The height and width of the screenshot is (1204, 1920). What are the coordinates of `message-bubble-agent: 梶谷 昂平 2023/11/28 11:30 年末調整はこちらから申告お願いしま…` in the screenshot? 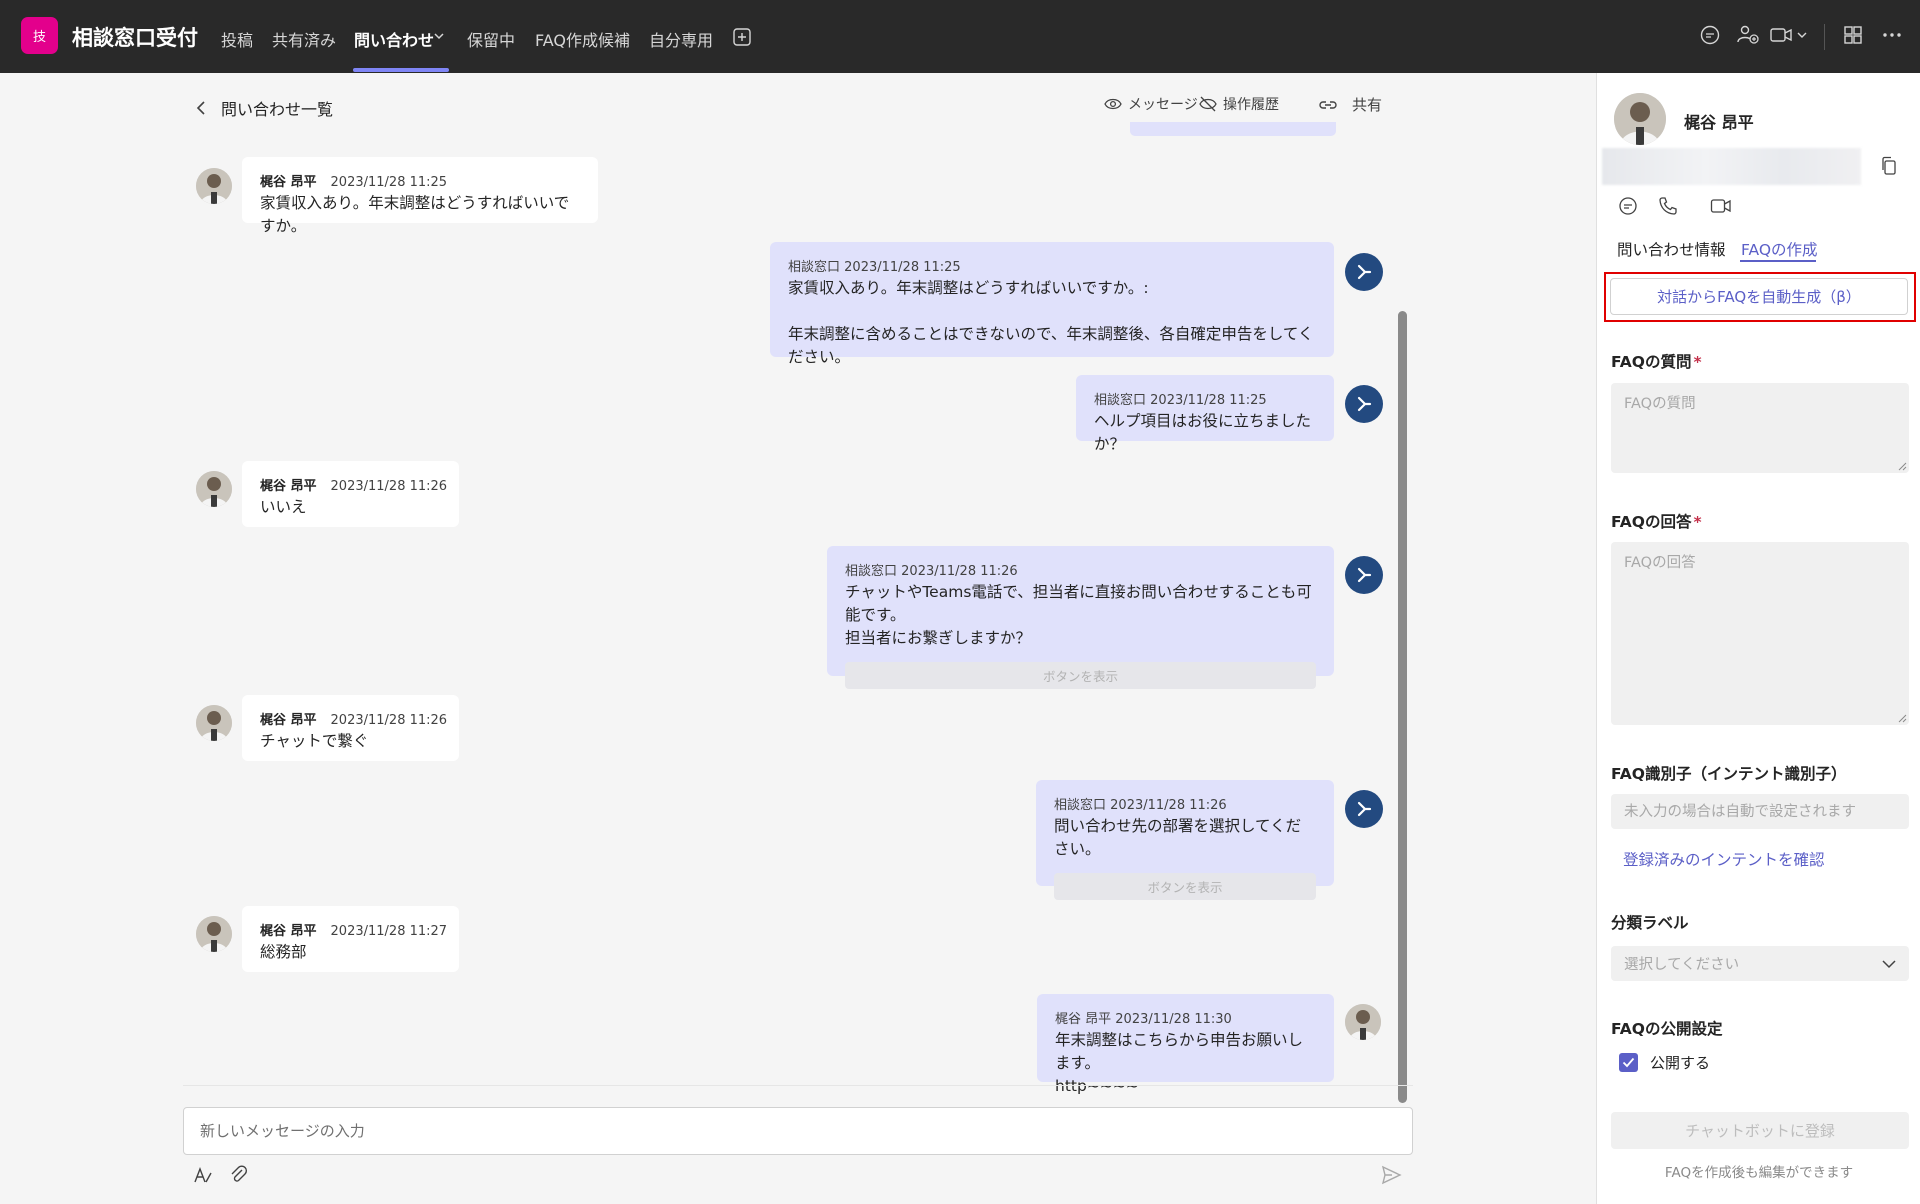 It's located at (1185, 1044).